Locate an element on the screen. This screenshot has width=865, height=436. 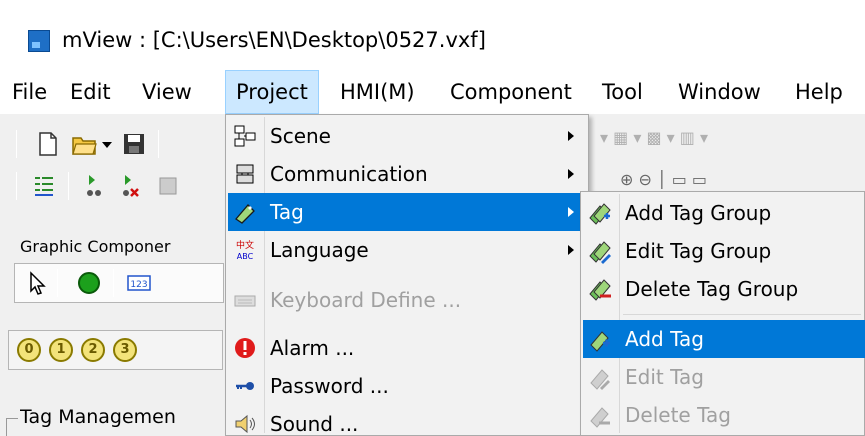
menu-item-label: Scene is located at coordinates (300, 136).